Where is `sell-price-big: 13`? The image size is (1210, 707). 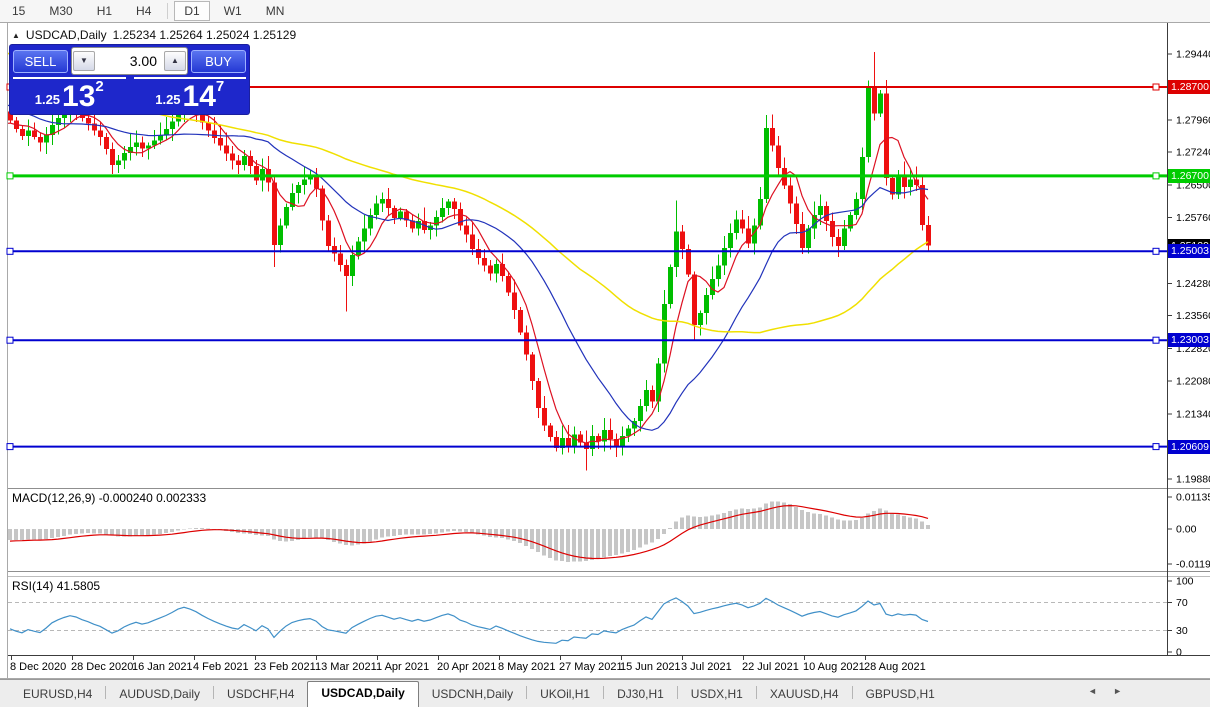
sell-price-big: 13 is located at coordinates (79, 96).